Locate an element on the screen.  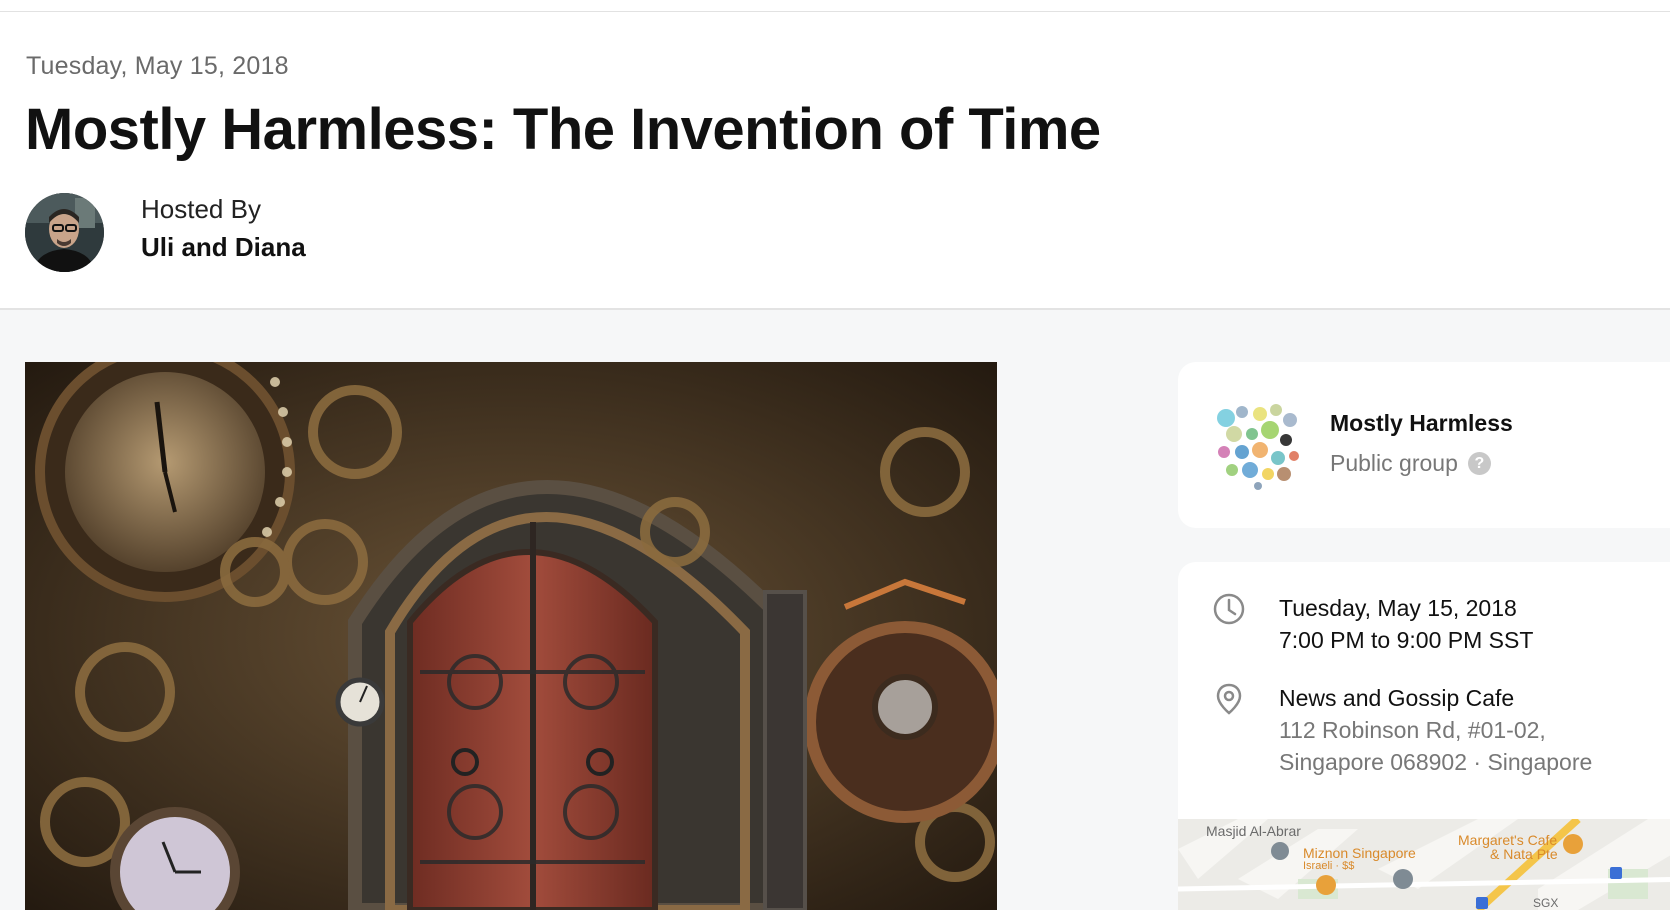
host-photo is located at coordinates (64, 232).